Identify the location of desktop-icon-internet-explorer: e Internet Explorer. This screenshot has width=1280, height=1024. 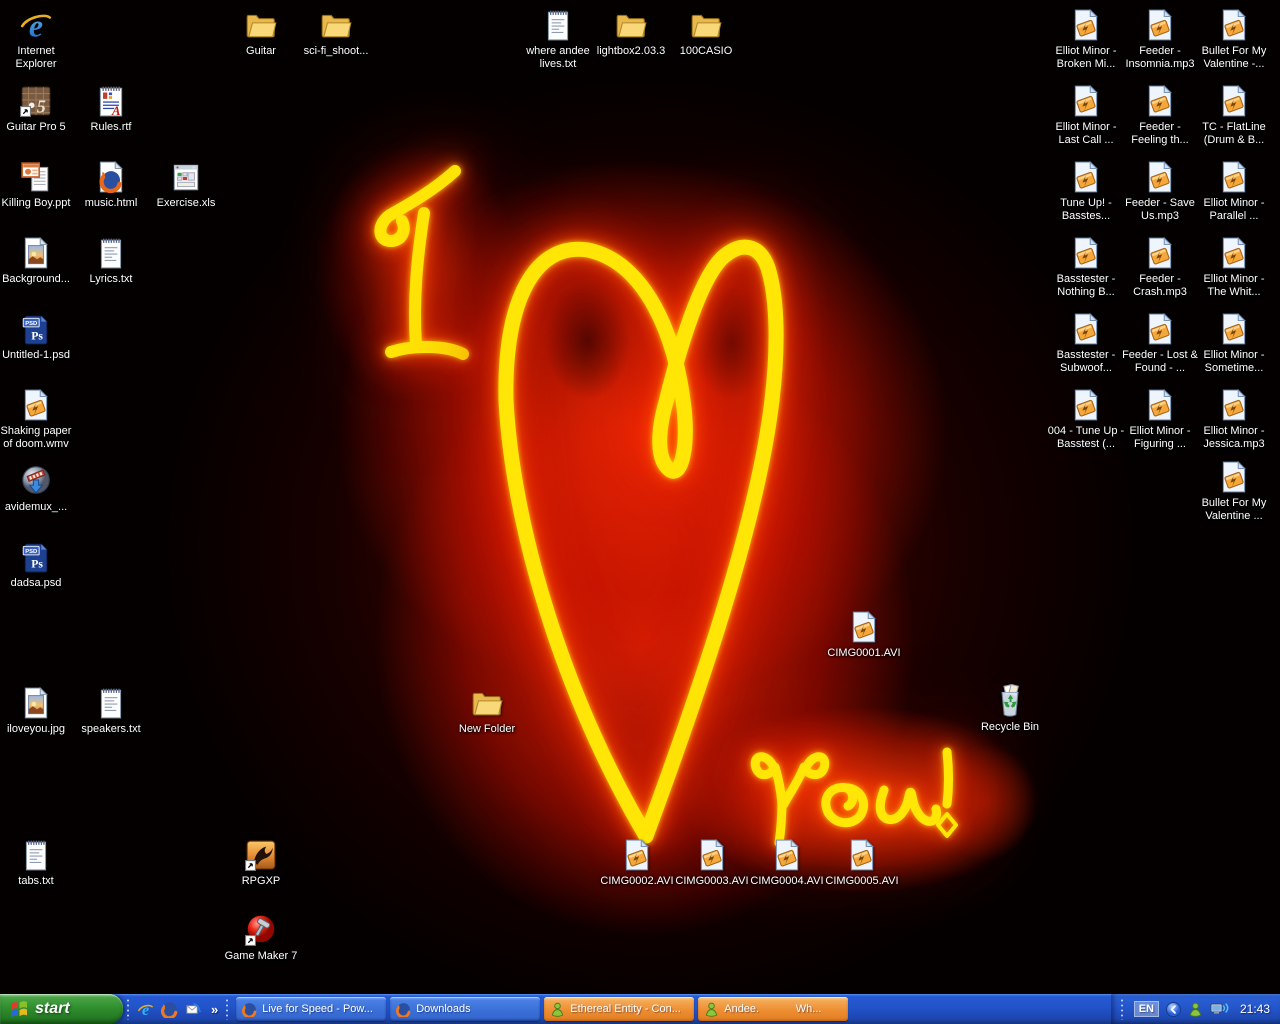
(38, 39).